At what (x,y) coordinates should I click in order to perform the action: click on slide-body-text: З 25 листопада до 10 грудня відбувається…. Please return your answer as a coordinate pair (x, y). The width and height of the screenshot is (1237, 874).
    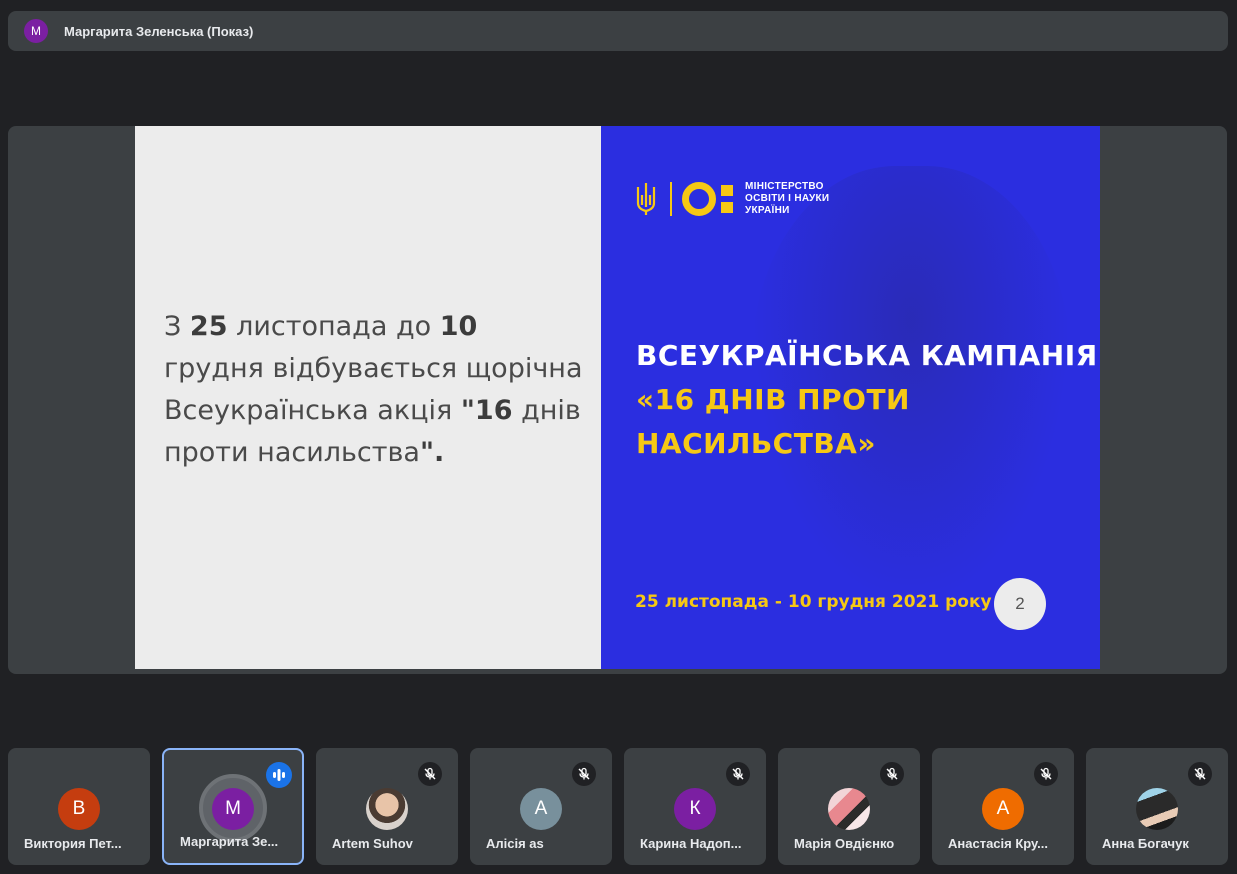
    Looking at the image, I should click on (374, 390).